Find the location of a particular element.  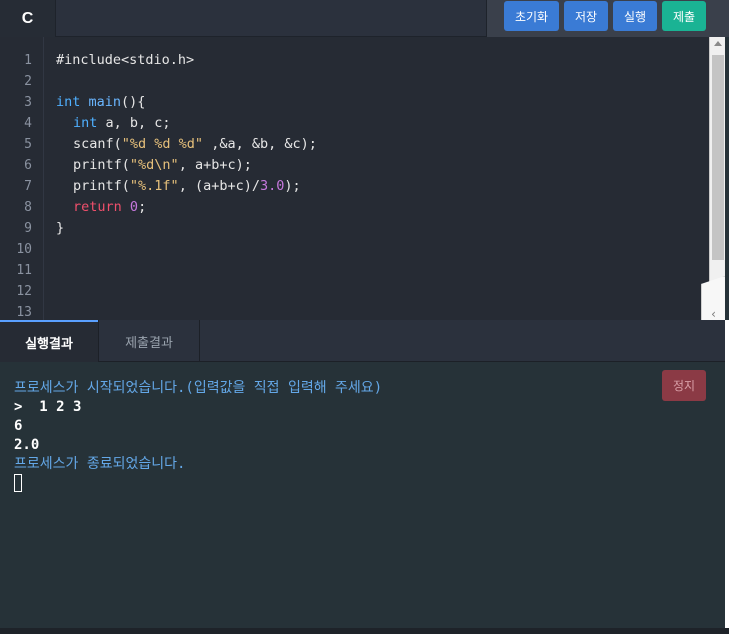

line-number: 12 is located at coordinates (24, 291).